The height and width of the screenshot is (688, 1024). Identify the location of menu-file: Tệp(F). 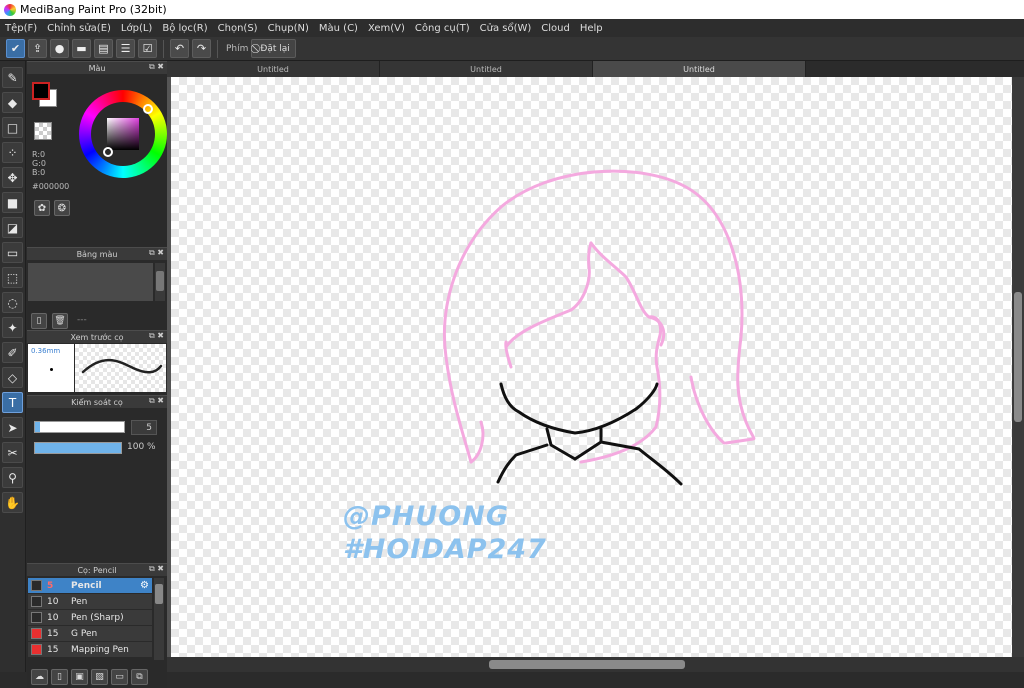
(21, 28).